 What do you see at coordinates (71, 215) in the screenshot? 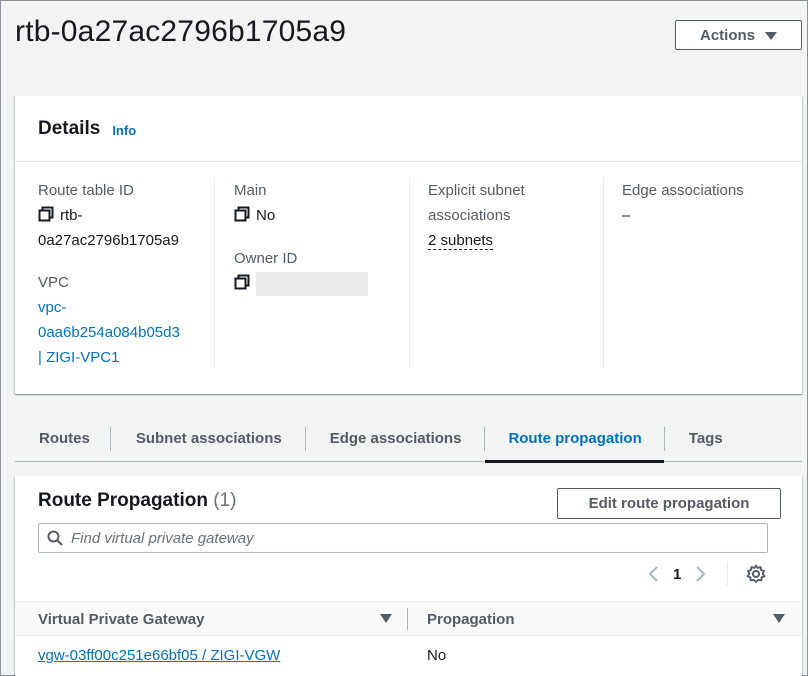
I see `route-table-id-line1: rtb-` at bounding box center [71, 215].